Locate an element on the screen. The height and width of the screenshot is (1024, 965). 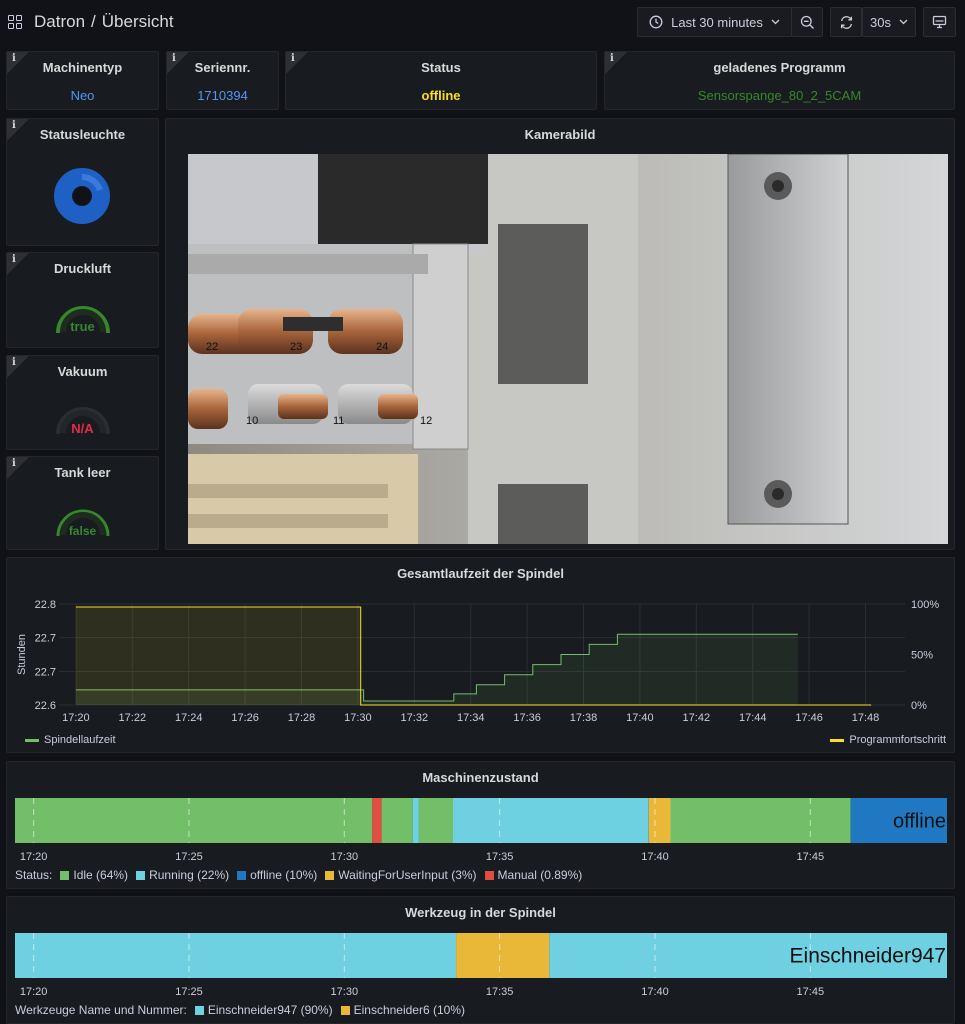
x-tick-label: 17:36 is located at coordinates (527, 718).